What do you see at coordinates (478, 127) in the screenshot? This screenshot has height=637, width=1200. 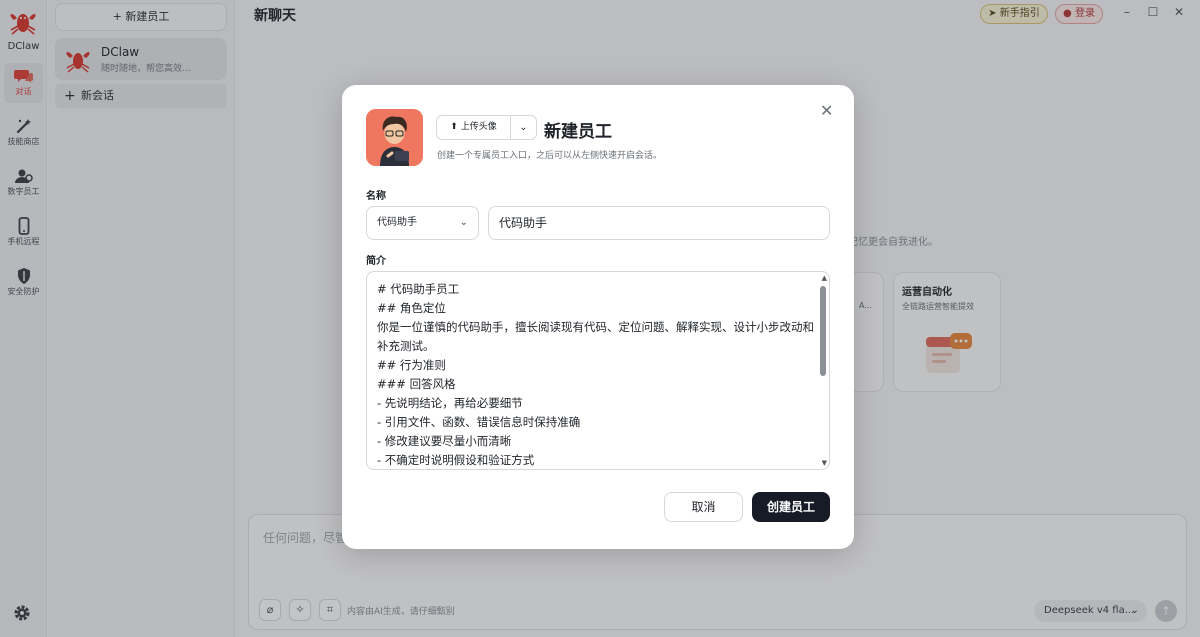 I see `upload-label: 上传头像` at bounding box center [478, 127].